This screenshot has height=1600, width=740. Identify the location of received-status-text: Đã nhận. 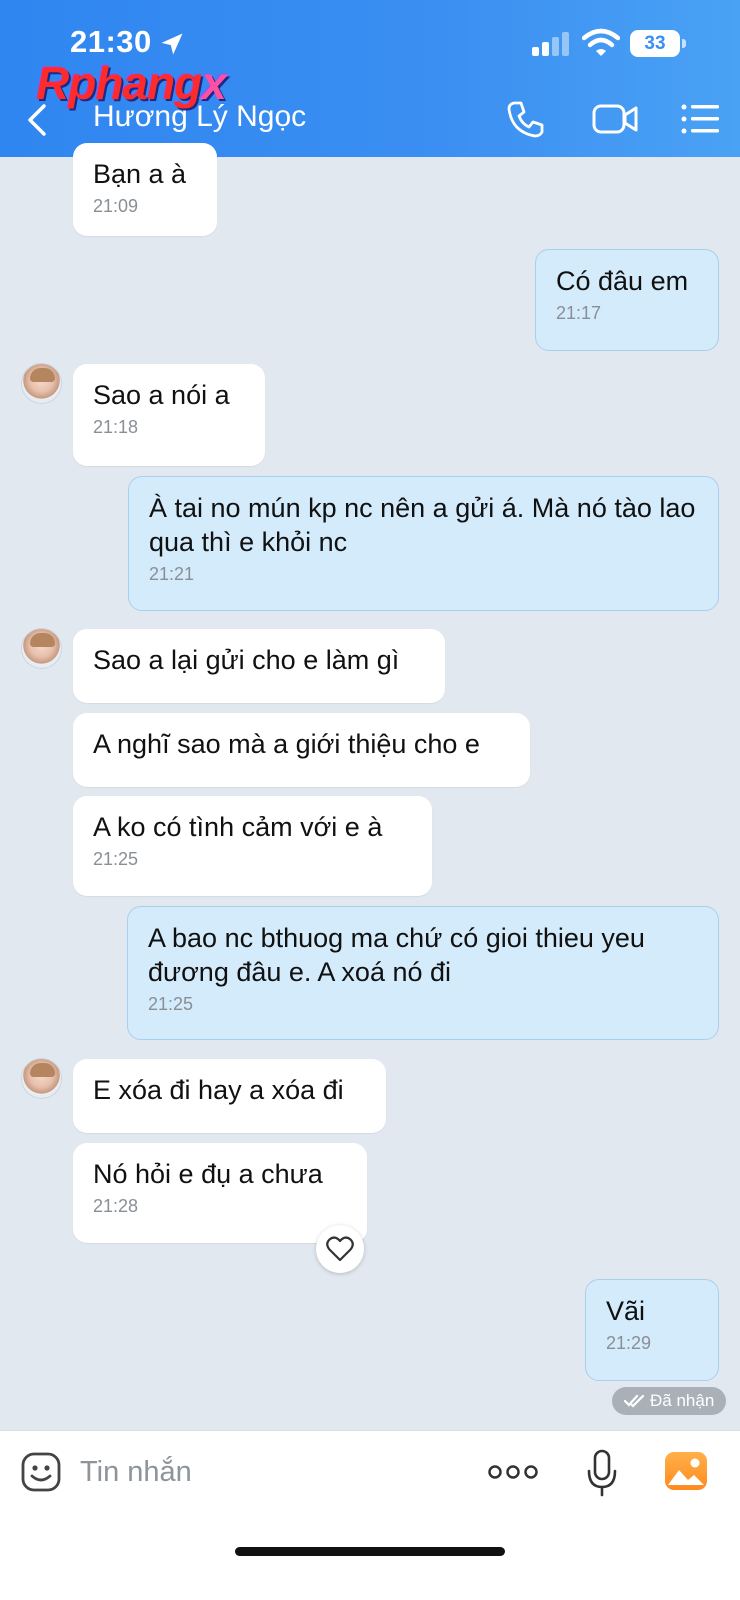
(682, 1400).